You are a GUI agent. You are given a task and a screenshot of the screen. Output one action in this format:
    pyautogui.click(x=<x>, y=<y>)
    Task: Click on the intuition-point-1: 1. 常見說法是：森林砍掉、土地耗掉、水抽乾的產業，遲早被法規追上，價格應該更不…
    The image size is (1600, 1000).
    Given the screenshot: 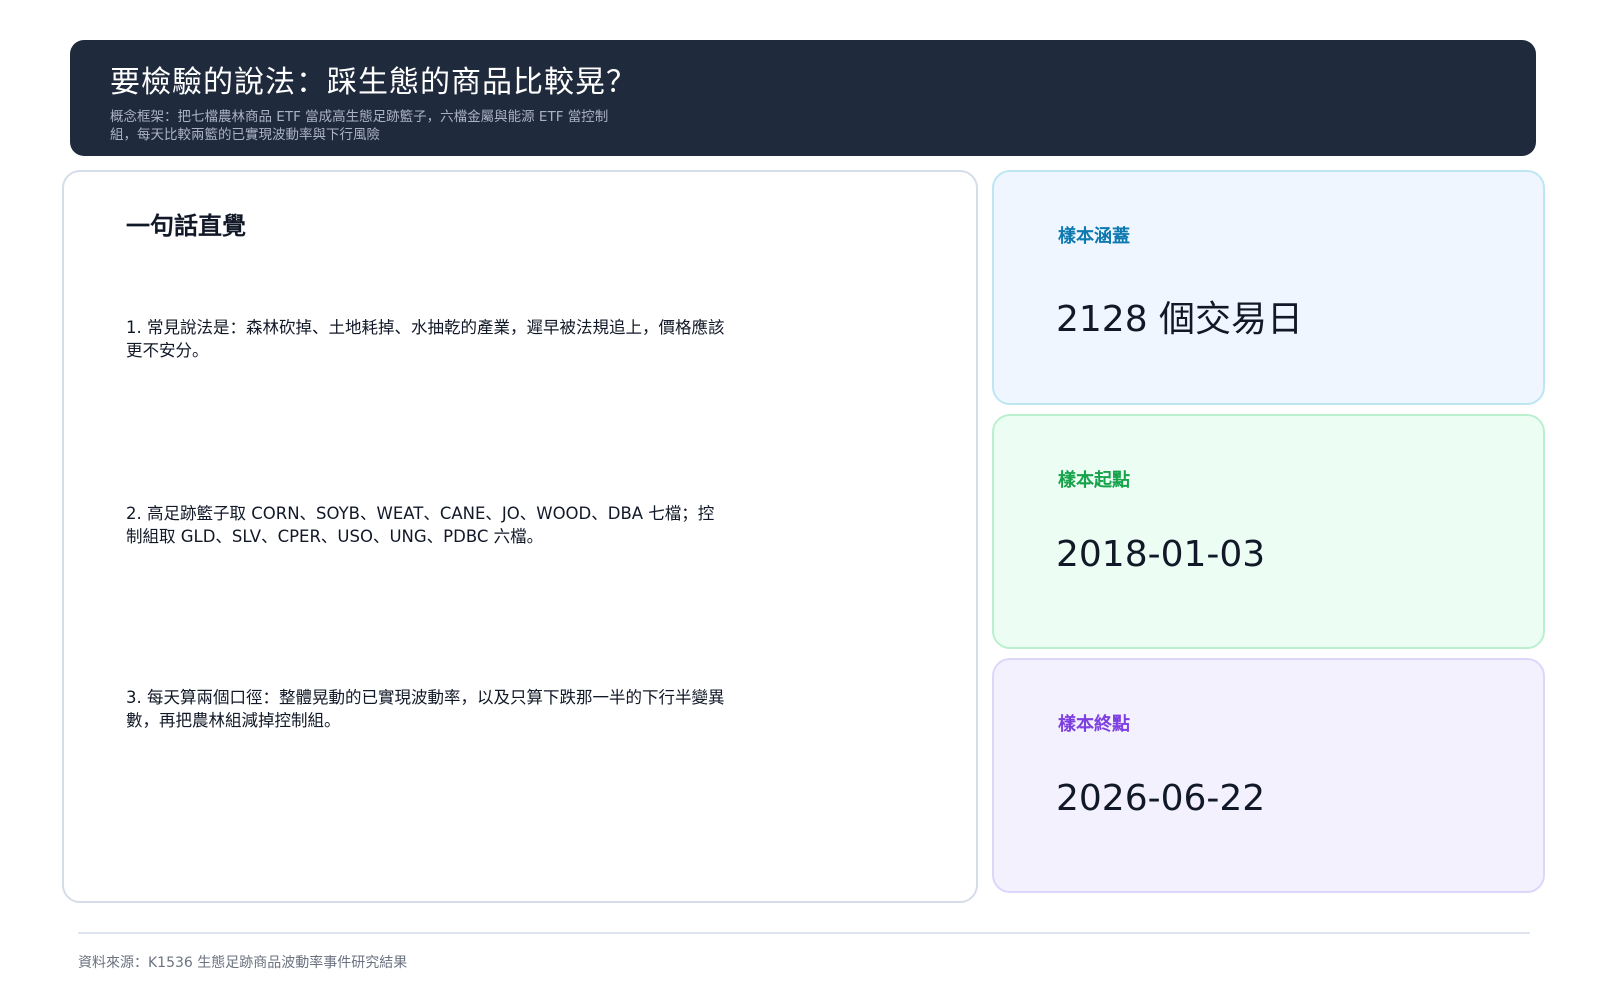 What is the action you would take?
    pyautogui.click(x=425, y=339)
    